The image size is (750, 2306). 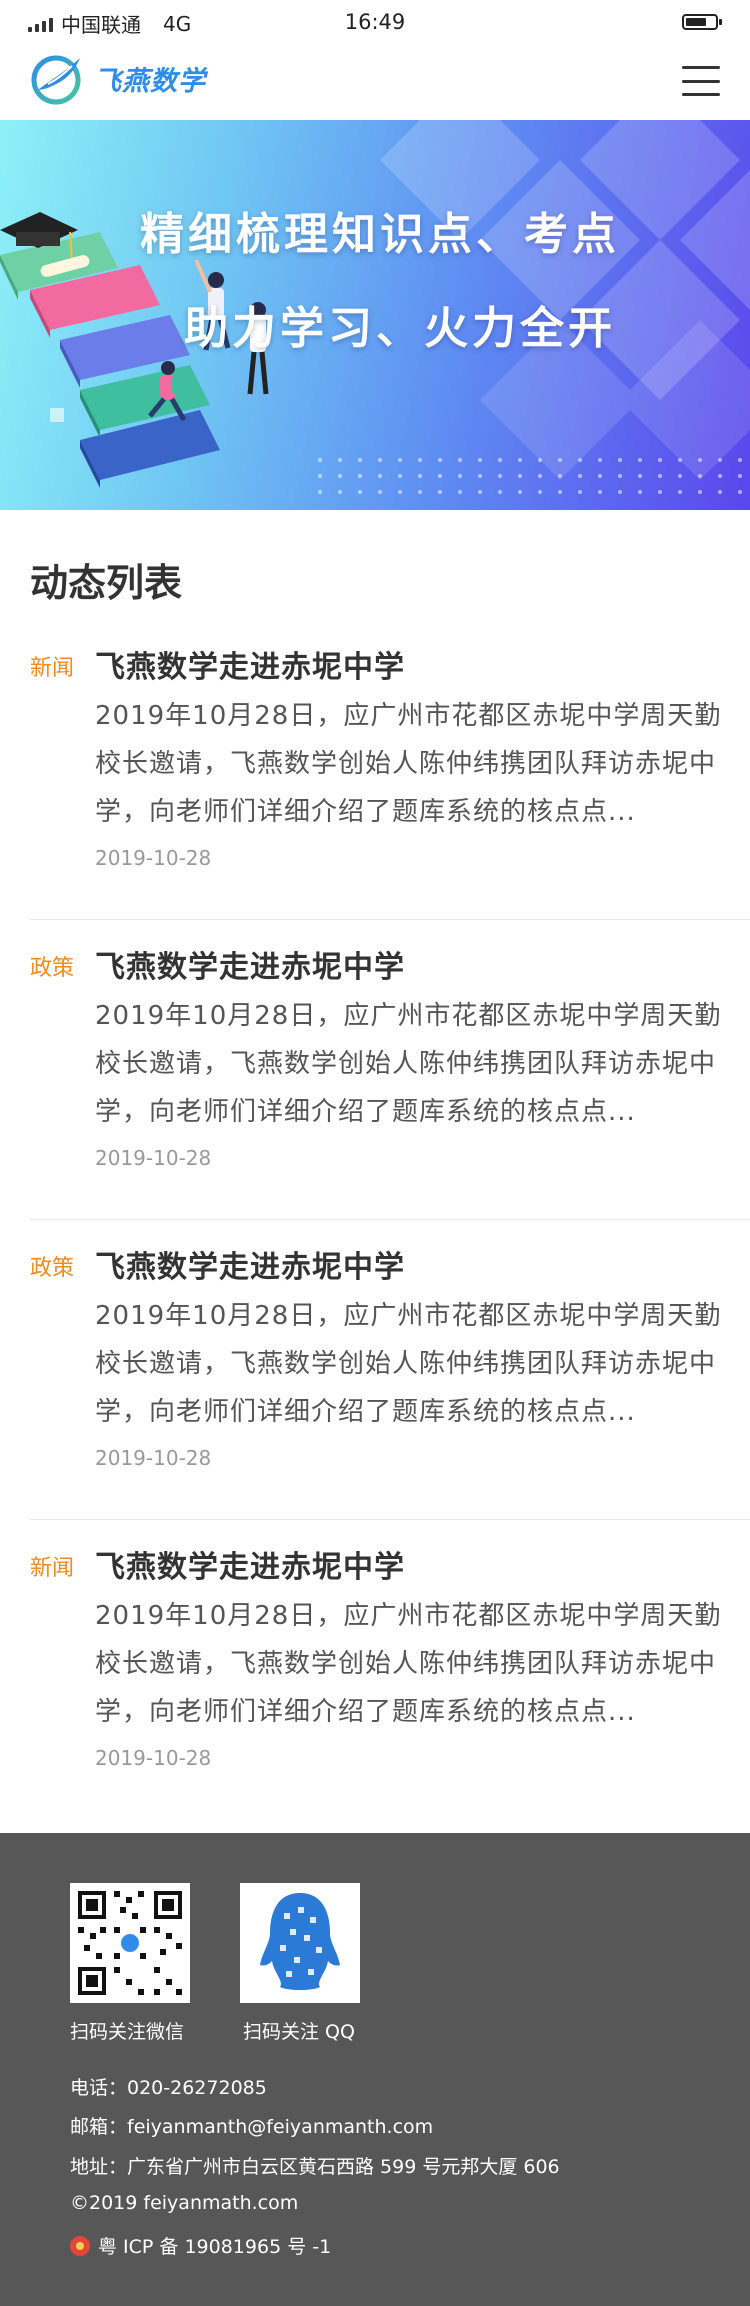 I want to click on logo-swallow-icon, so click(x=56, y=80).